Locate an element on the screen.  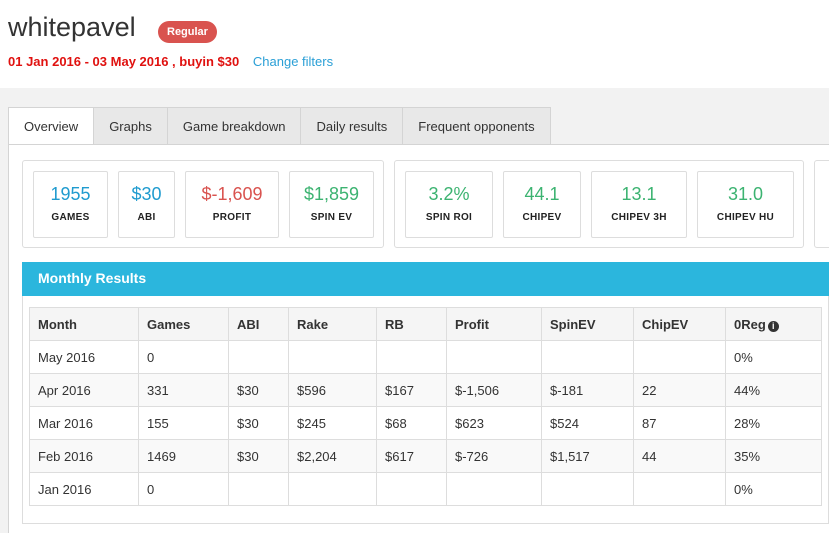
tab-daily-results: Daily results is located at coordinates (352, 126).